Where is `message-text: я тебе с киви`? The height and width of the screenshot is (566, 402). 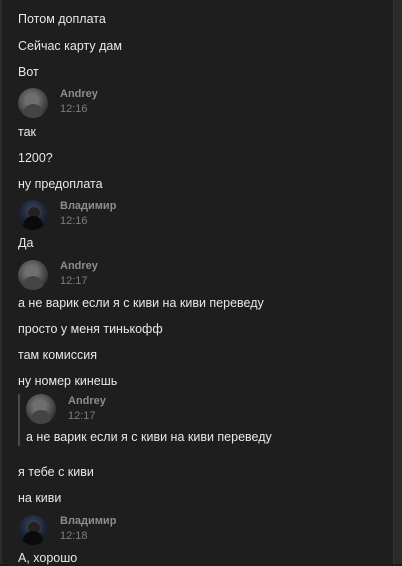 message-text: я тебе с киви is located at coordinates (56, 472).